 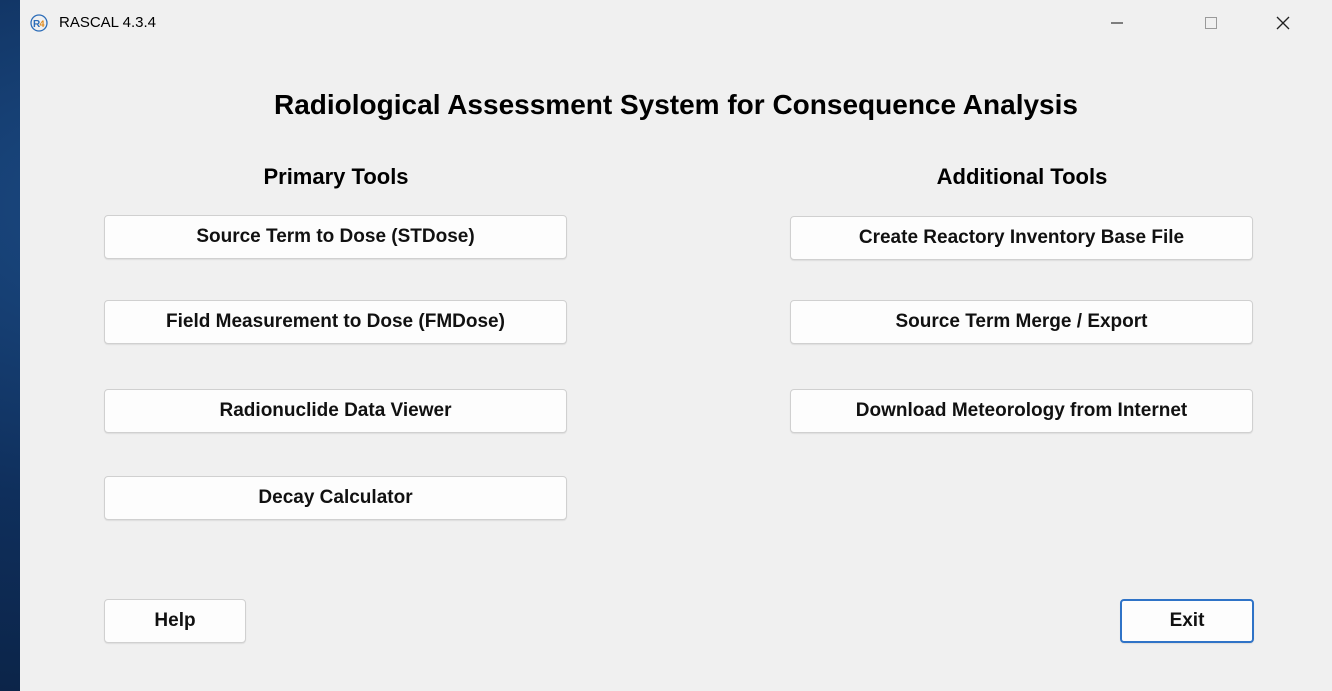 I want to click on exit-button: Exit, so click(x=1187, y=621).